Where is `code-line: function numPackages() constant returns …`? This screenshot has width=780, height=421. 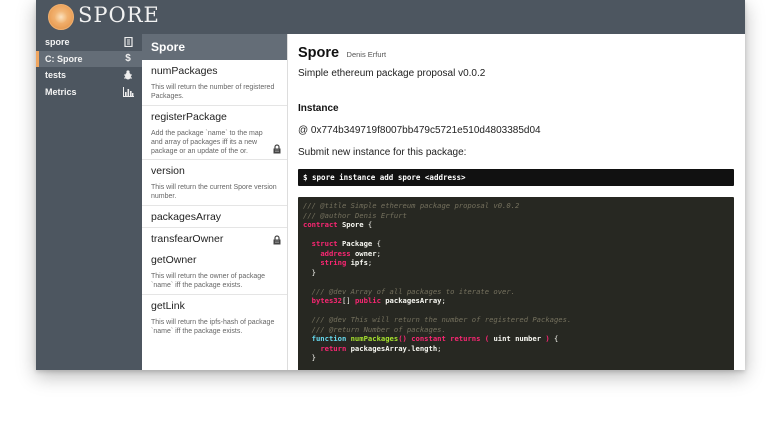 code-line: function numPackages() constant returns … is located at coordinates (516, 339).